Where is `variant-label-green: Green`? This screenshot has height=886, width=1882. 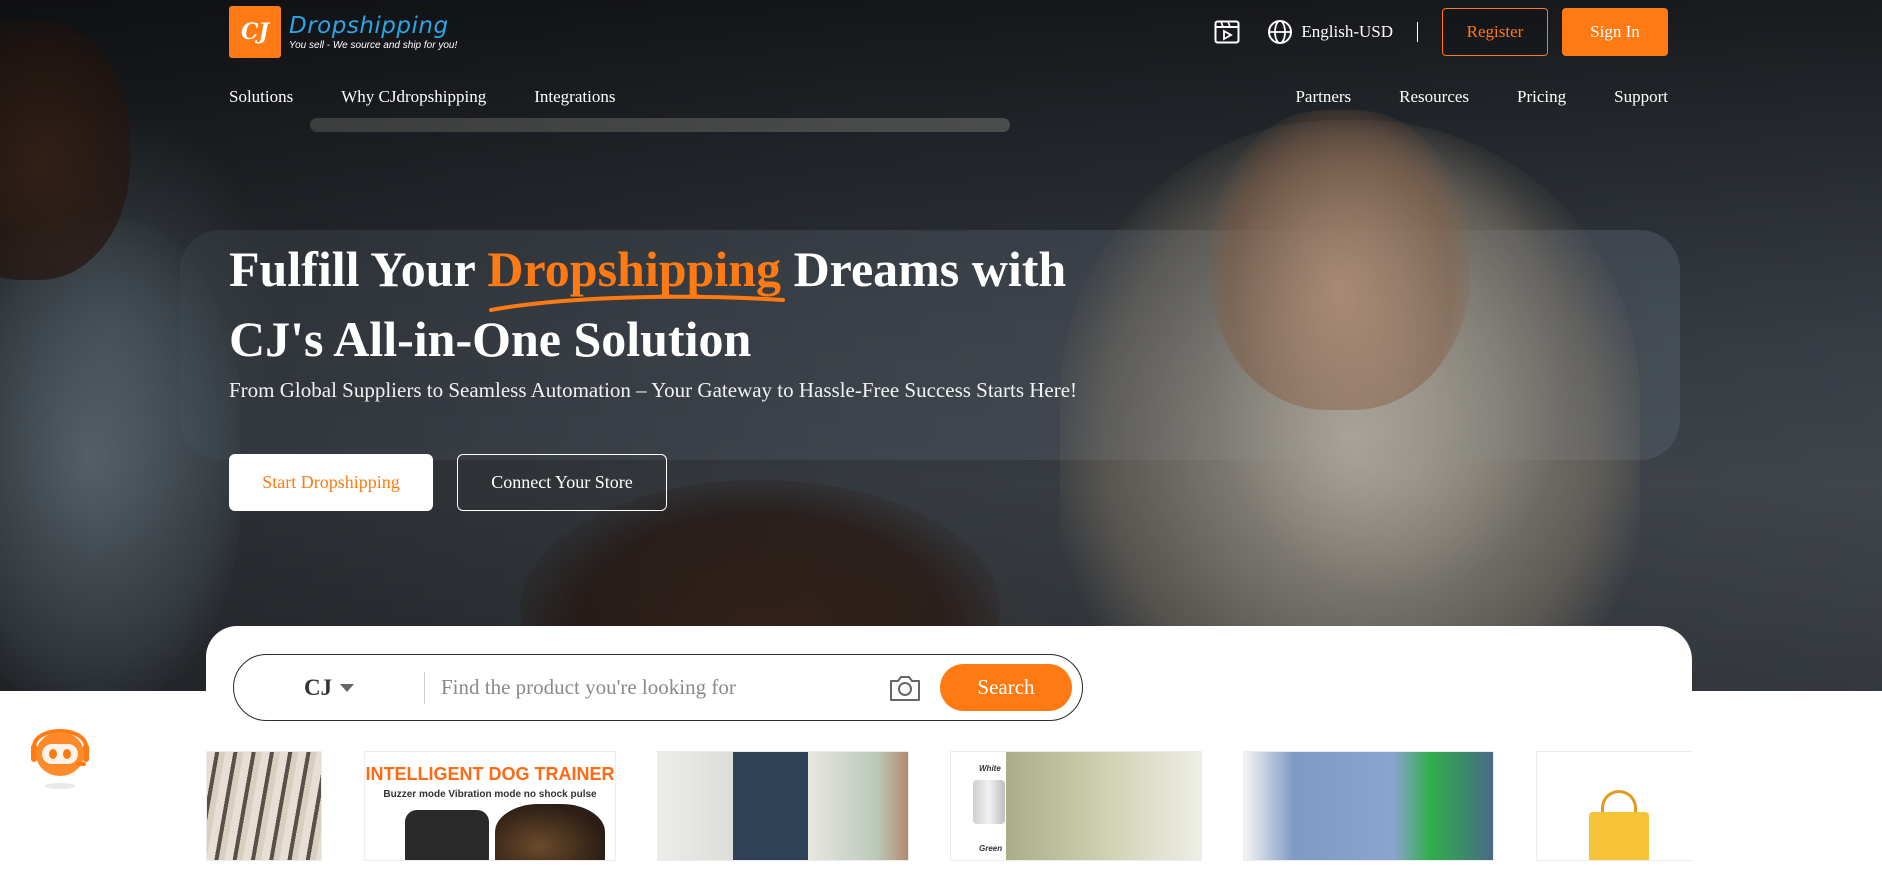
variant-label-green: Green is located at coordinates (991, 848).